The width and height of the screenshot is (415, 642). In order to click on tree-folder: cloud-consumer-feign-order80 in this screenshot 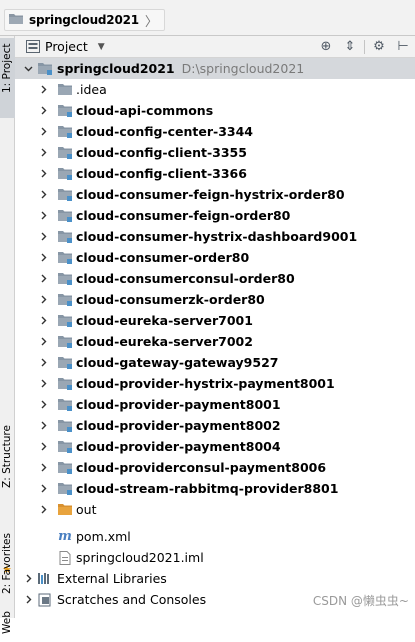, I will do `click(215, 215)`.